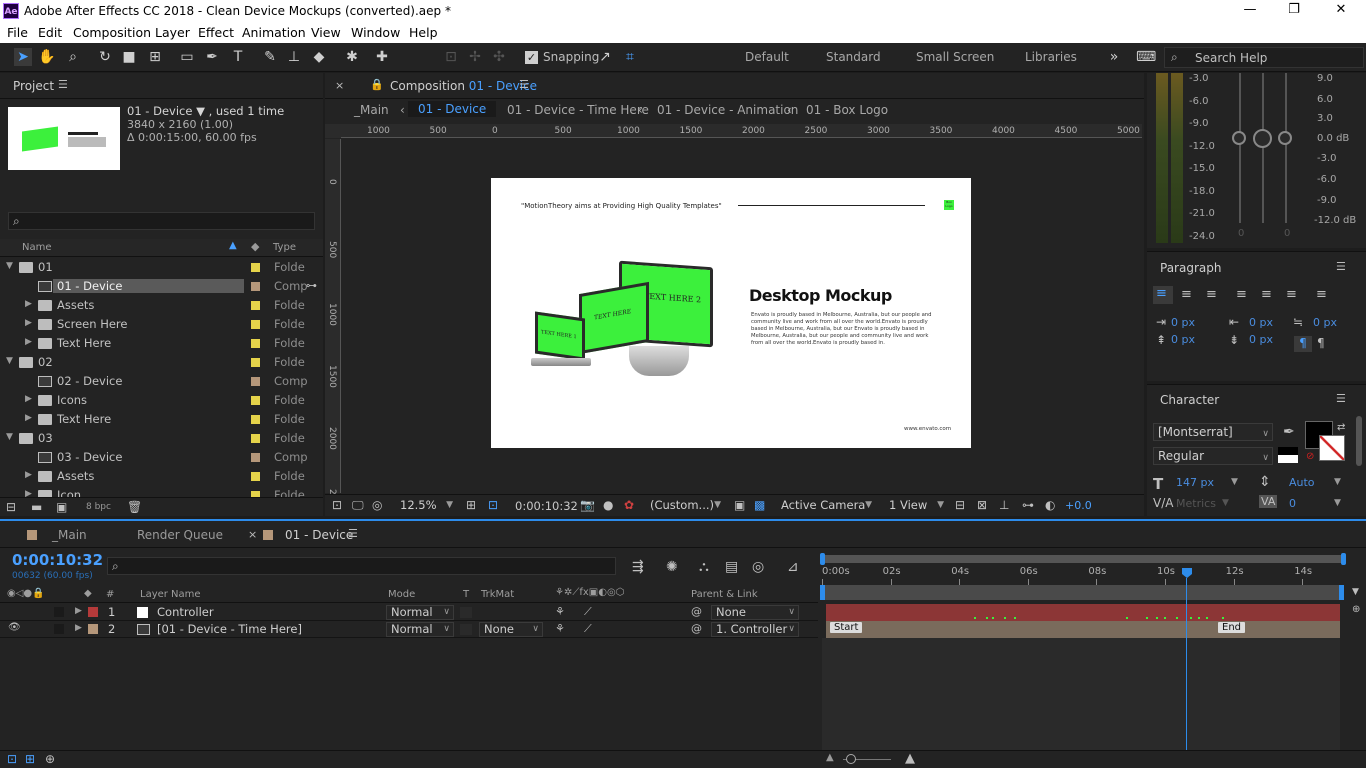 The width and height of the screenshot is (1366, 768). Describe the element at coordinates (851, 759) in the screenshot. I see `zoom-slider-knob` at that location.